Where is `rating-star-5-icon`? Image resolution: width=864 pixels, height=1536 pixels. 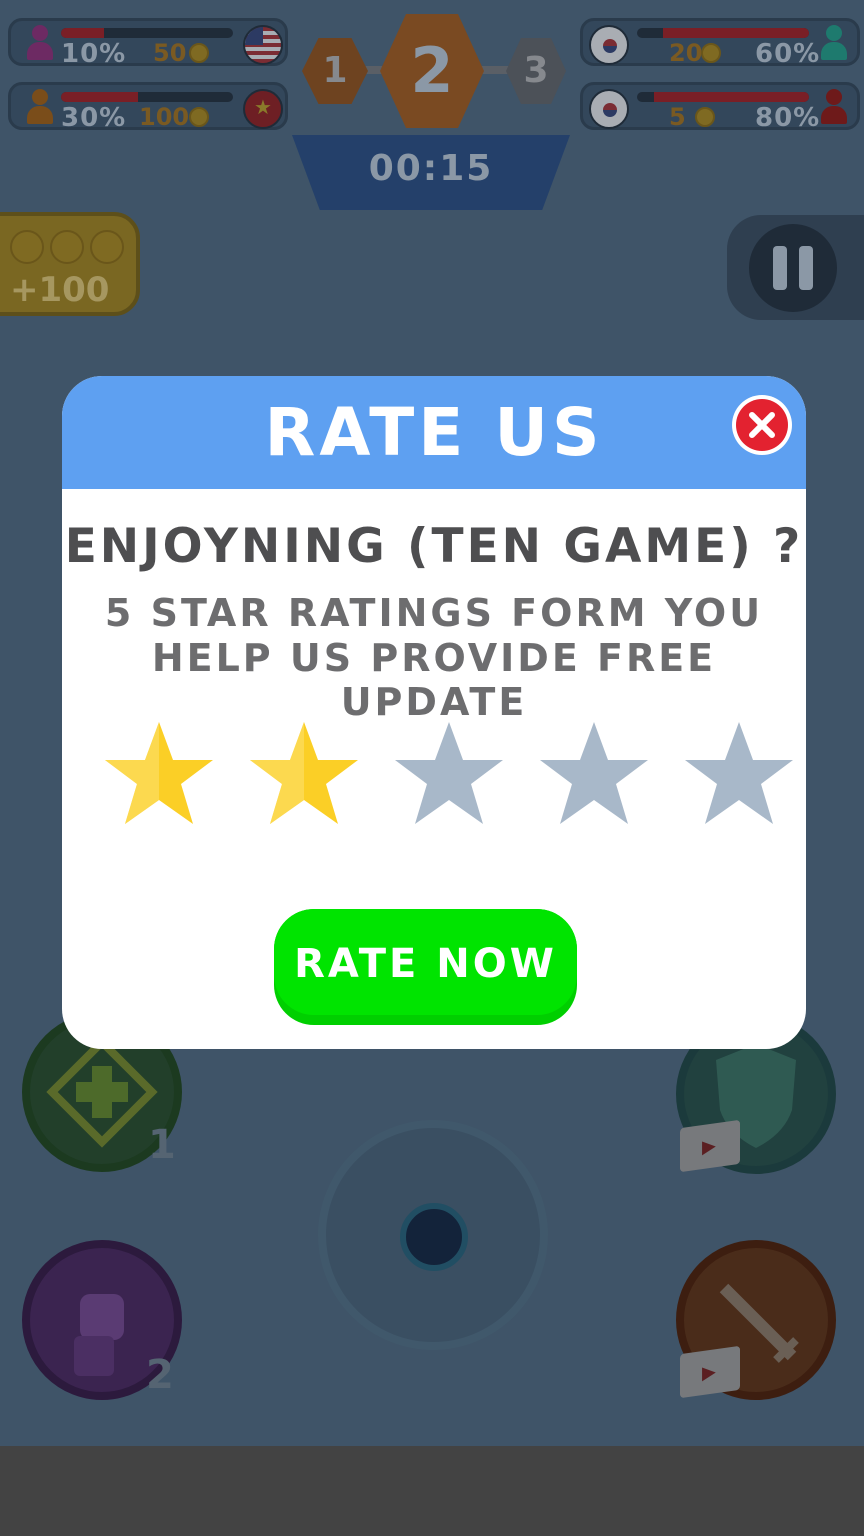 rating-star-5-icon is located at coordinates (739, 774).